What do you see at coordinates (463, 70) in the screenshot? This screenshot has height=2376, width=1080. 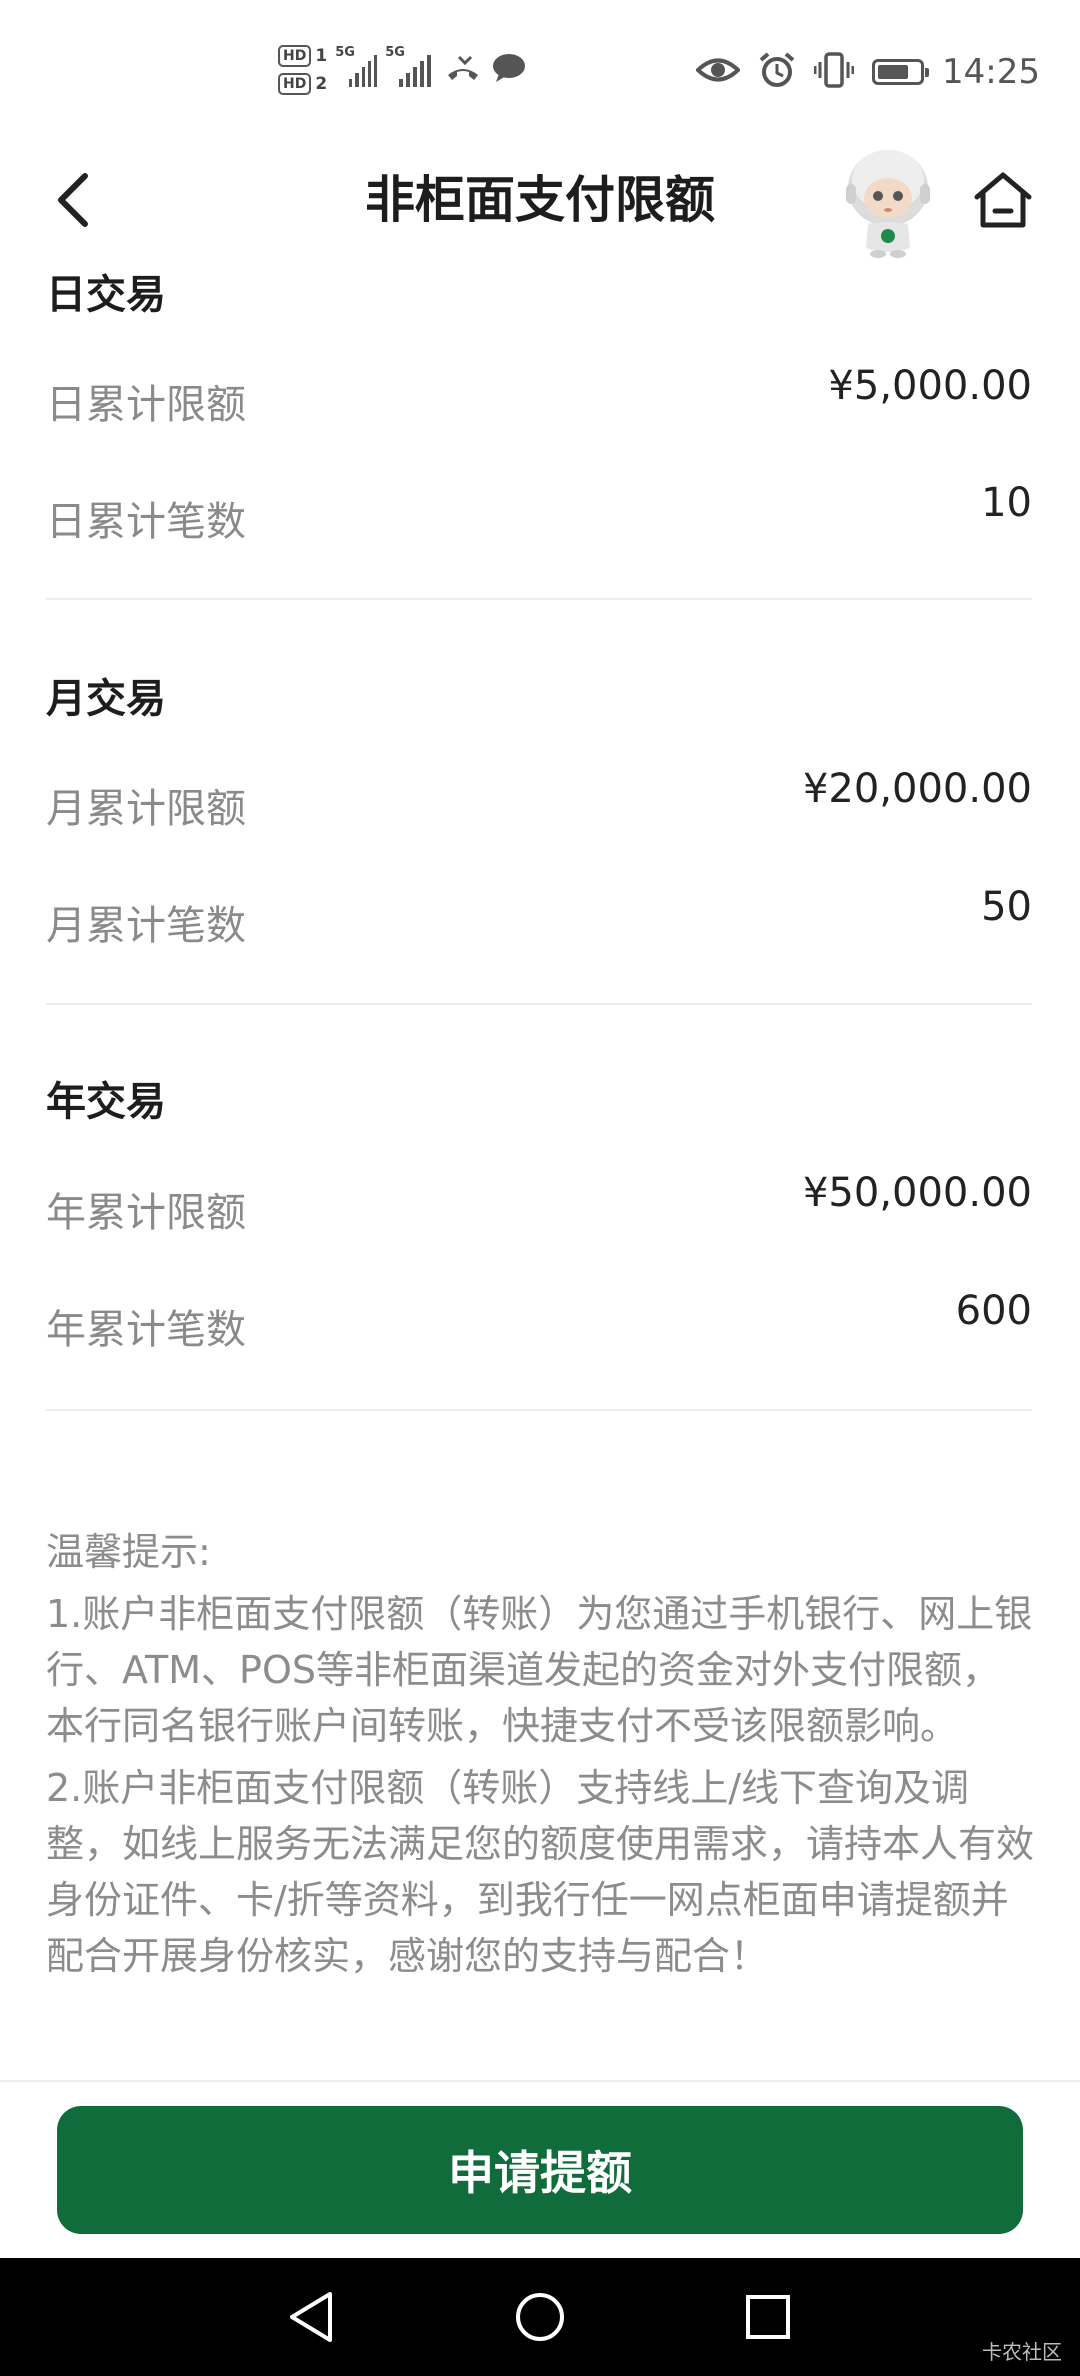 I see `missed-call-icon` at bounding box center [463, 70].